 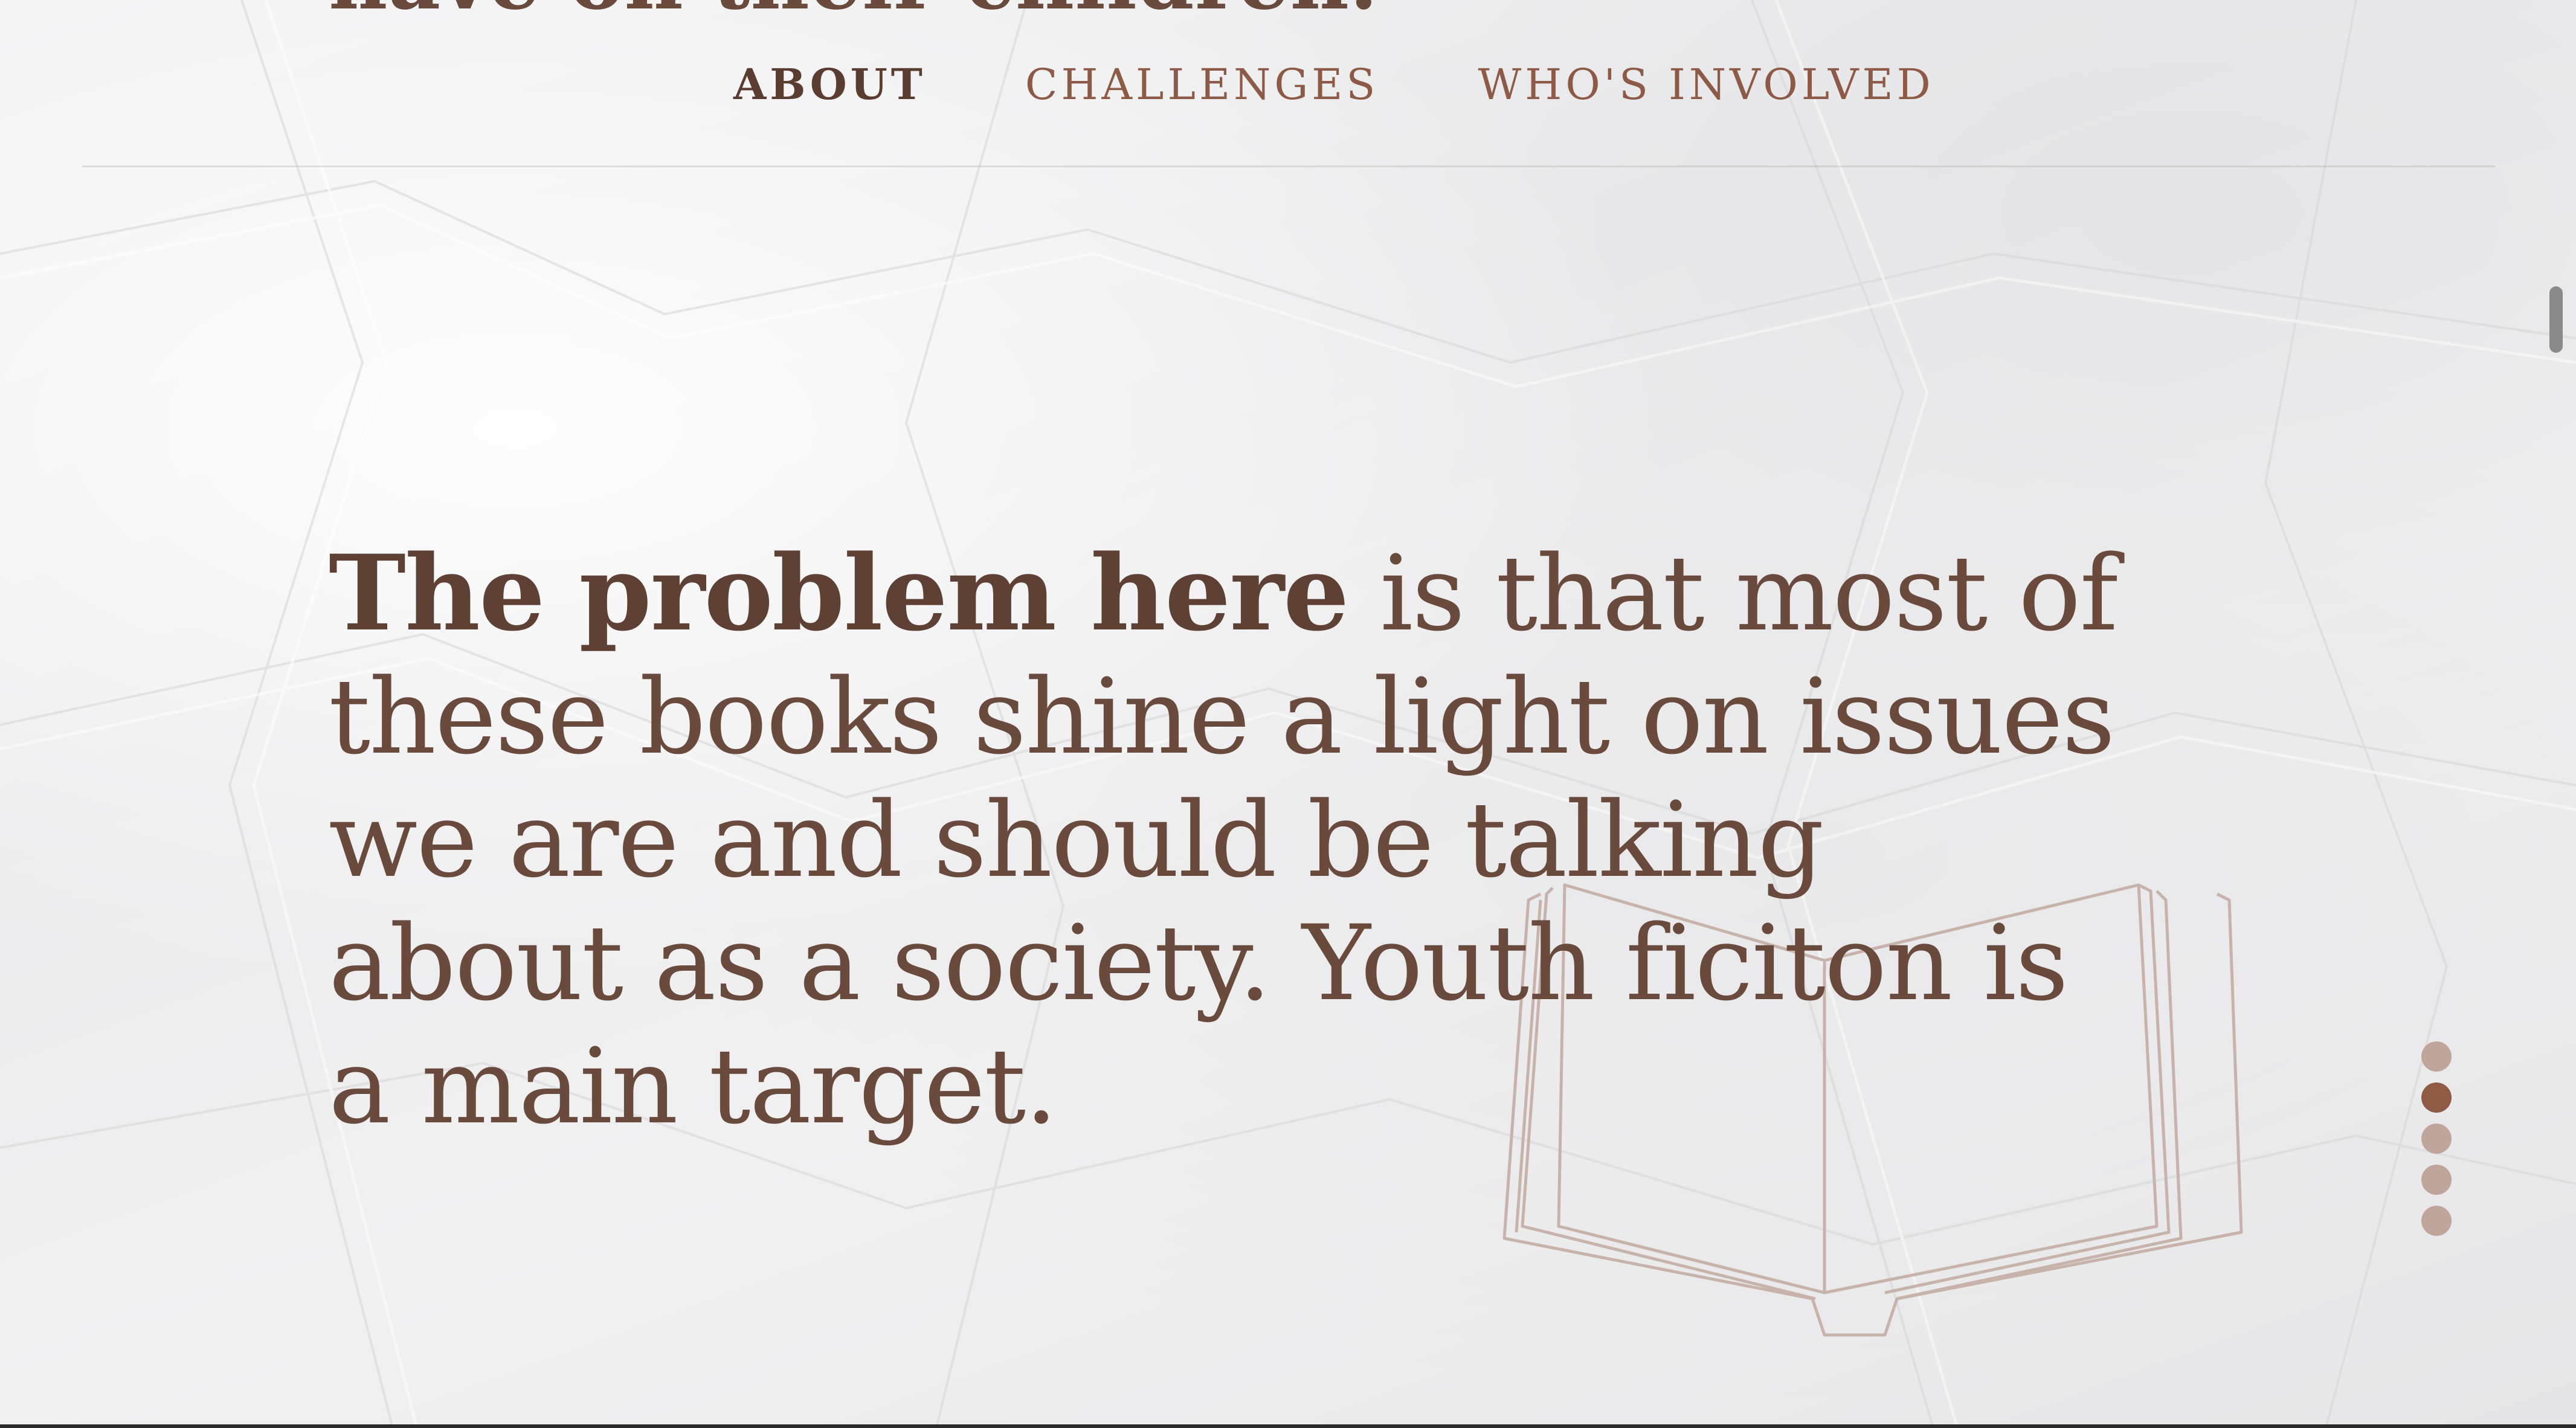 What do you see at coordinates (1706, 84) in the screenshot?
I see `nav-whos-involved: WHO'S INVOLVED` at bounding box center [1706, 84].